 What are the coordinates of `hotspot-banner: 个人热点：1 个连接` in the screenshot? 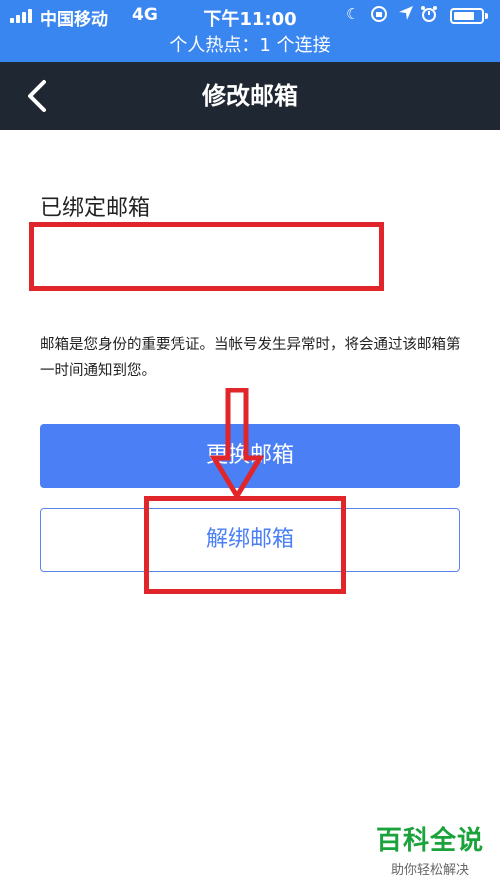 It's located at (250, 47).